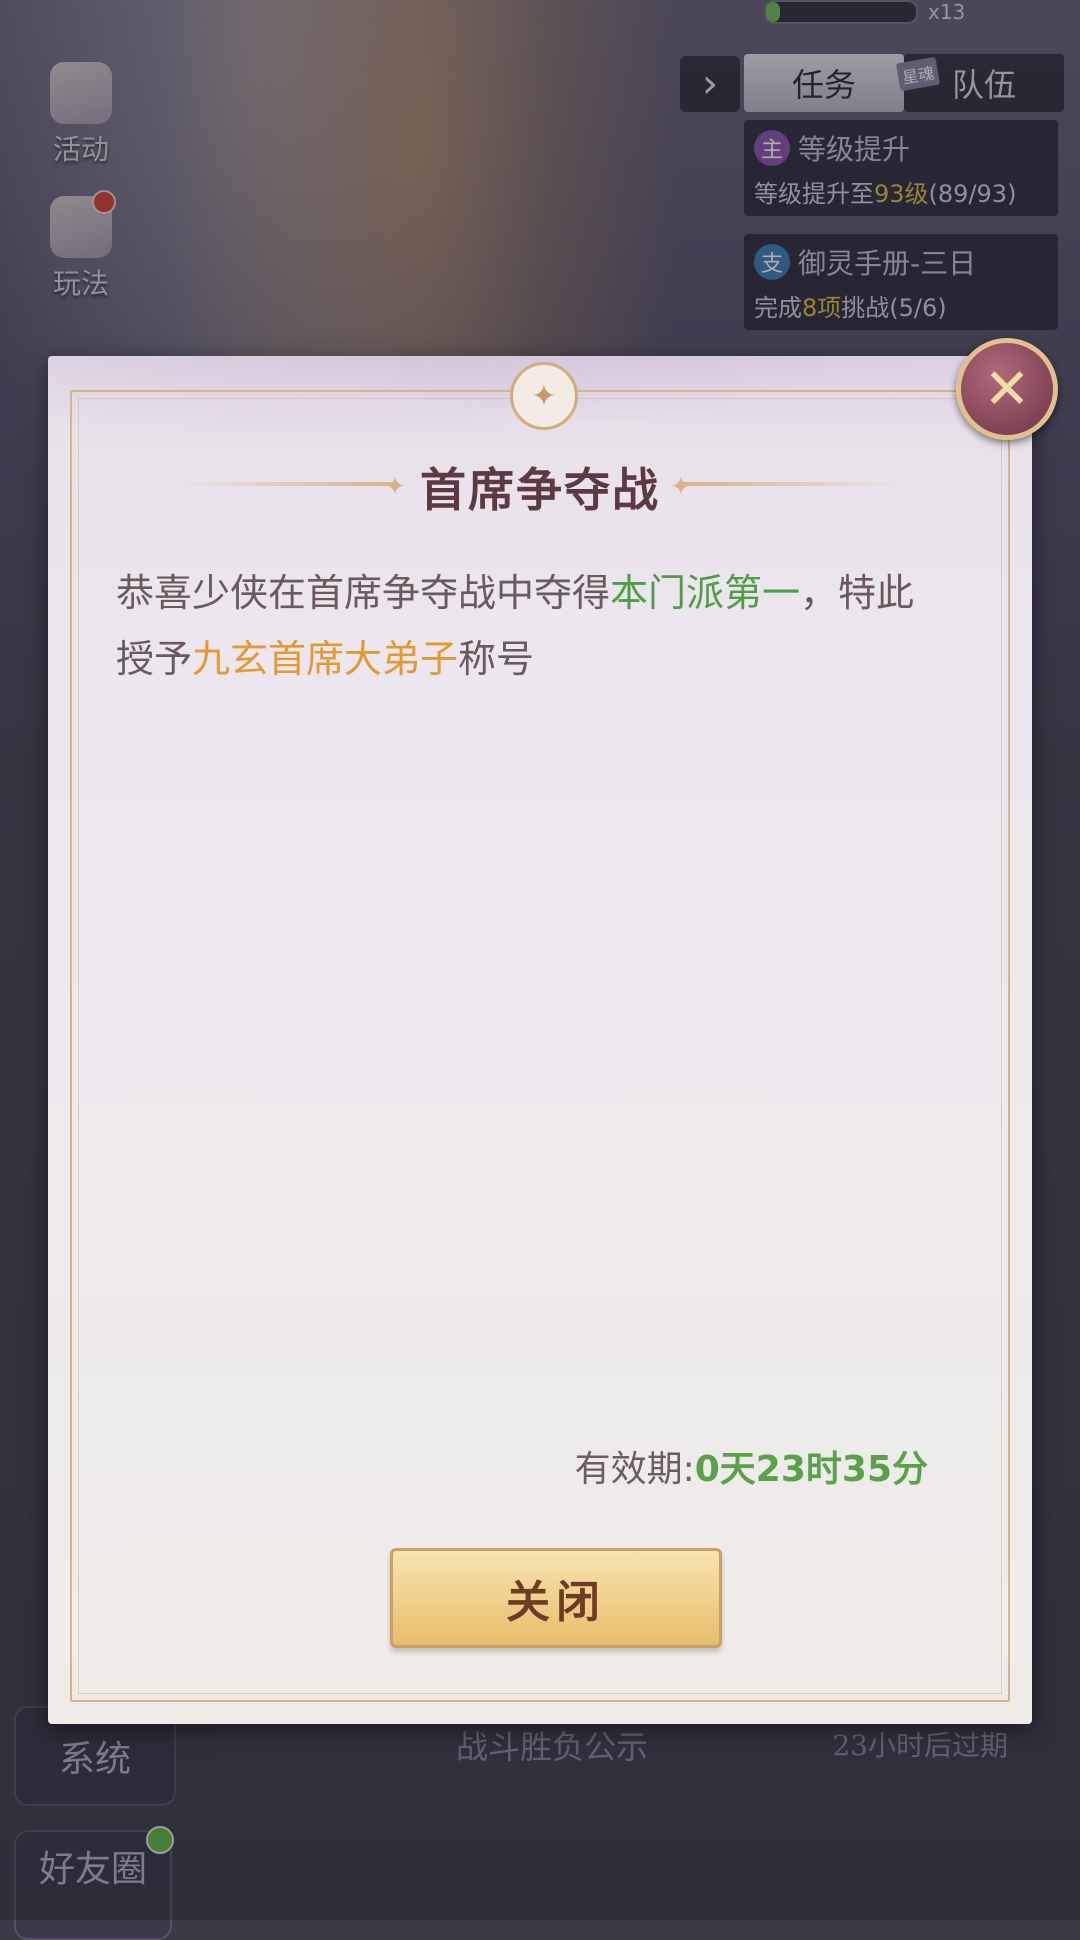 The width and height of the screenshot is (1080, 1940). What do you see at coordinates (705, 593) in the screenshot?
I see `rank-highlight: 本门派第一` at bounding box center [705, 593].